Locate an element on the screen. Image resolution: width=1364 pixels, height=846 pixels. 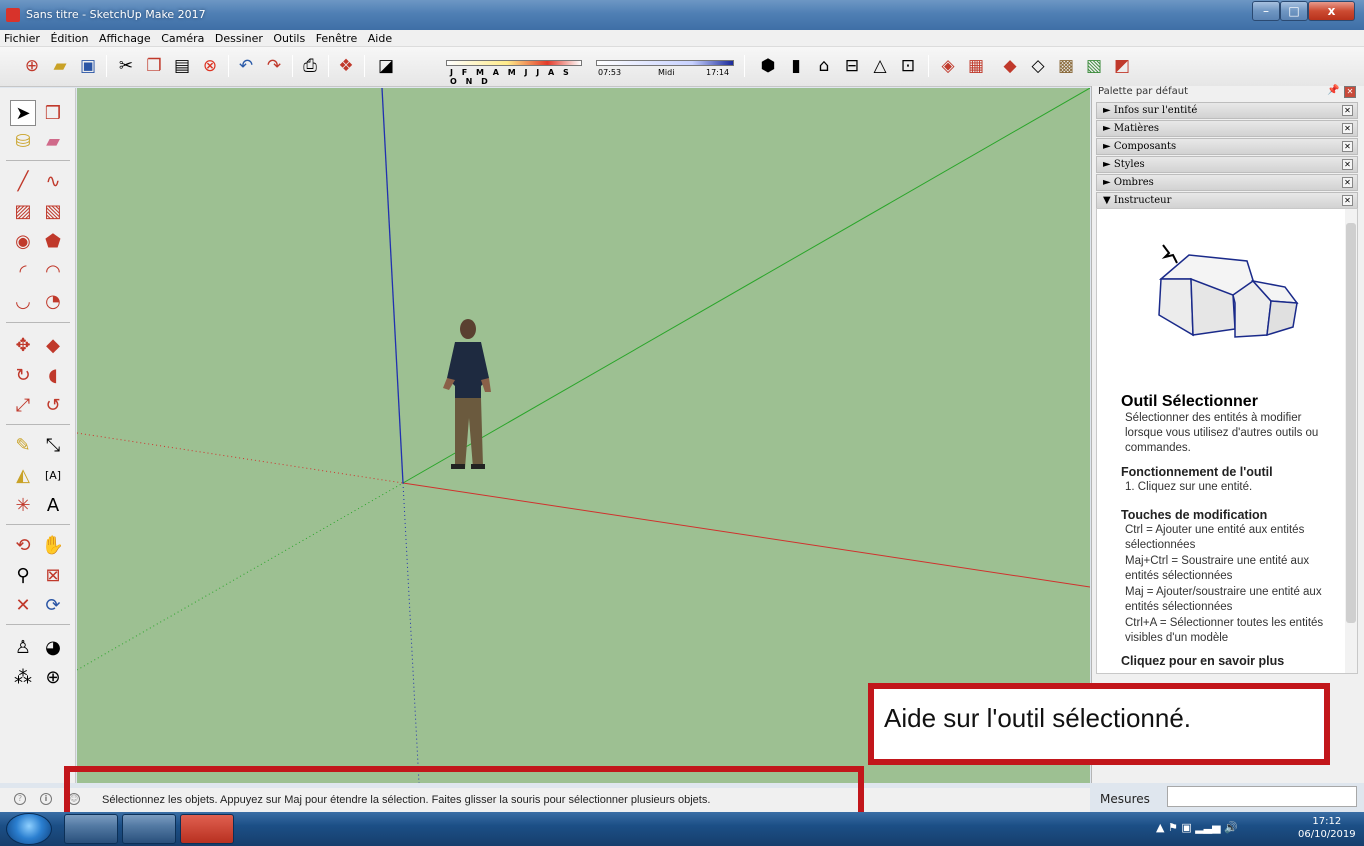
close-window-button: x is located at coordinates (1331, 11).